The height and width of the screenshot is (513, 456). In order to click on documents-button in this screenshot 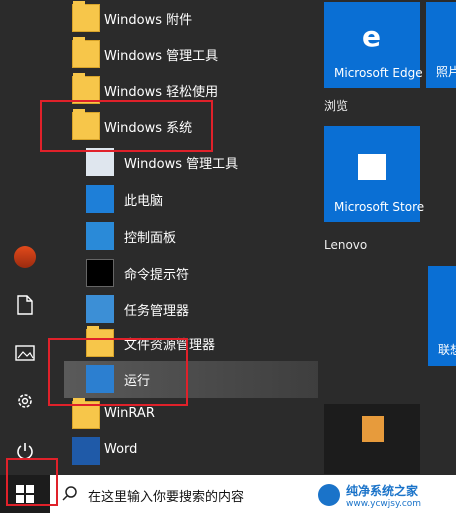, I will do `click(25, 305)`.